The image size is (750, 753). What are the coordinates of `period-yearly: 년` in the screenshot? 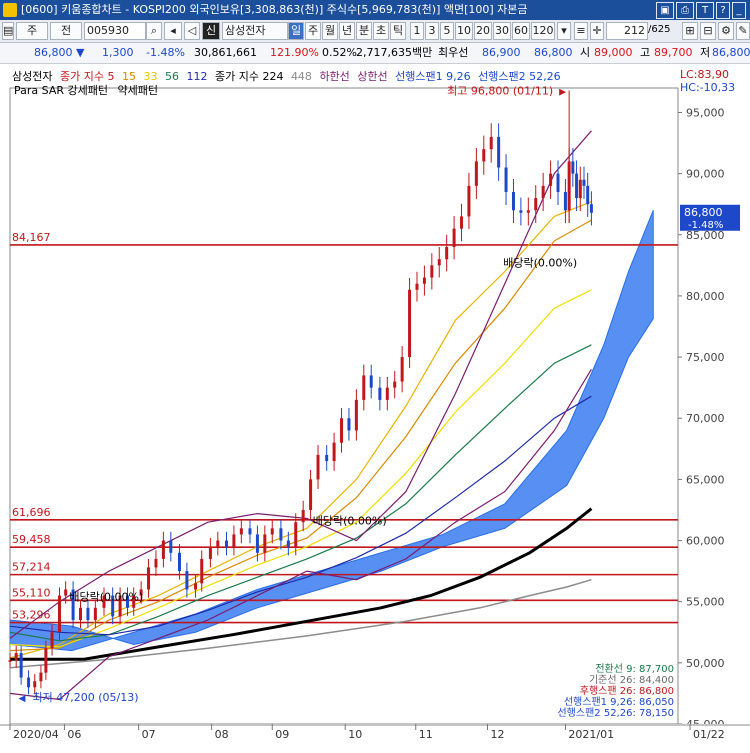 It's located at (347, 31).